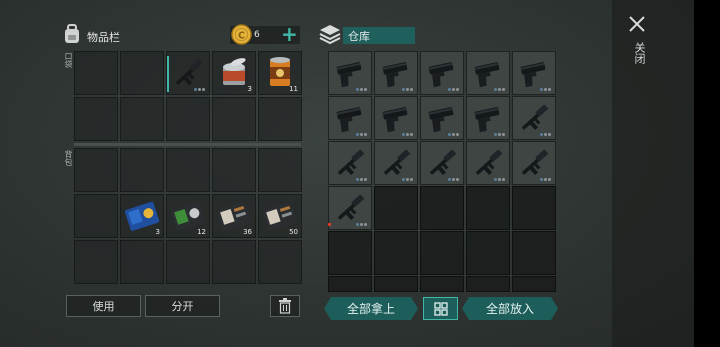 This screenshot has width=720, height=347. What do you see at coordinates (289, 34) in the screenshot?
I see `add-coins-icon: +` at bounding box center [289, 34].